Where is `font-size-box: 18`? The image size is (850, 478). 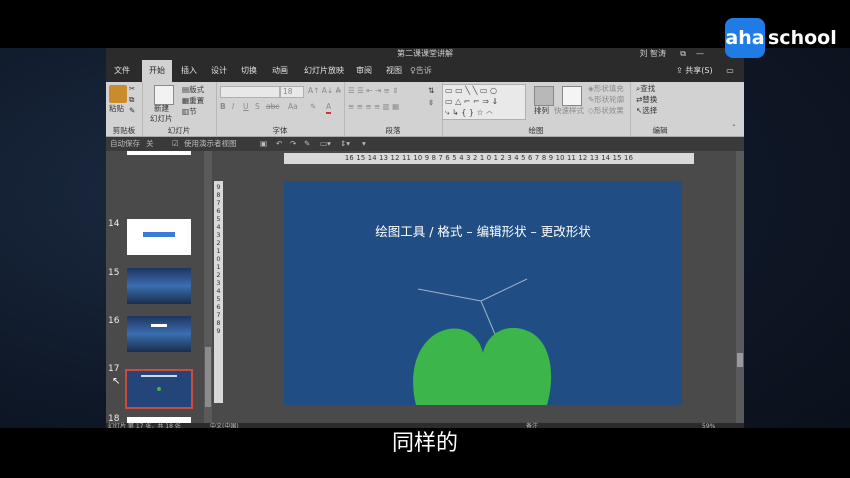 font-size-box: 18 is located at coordinates (292, 92).